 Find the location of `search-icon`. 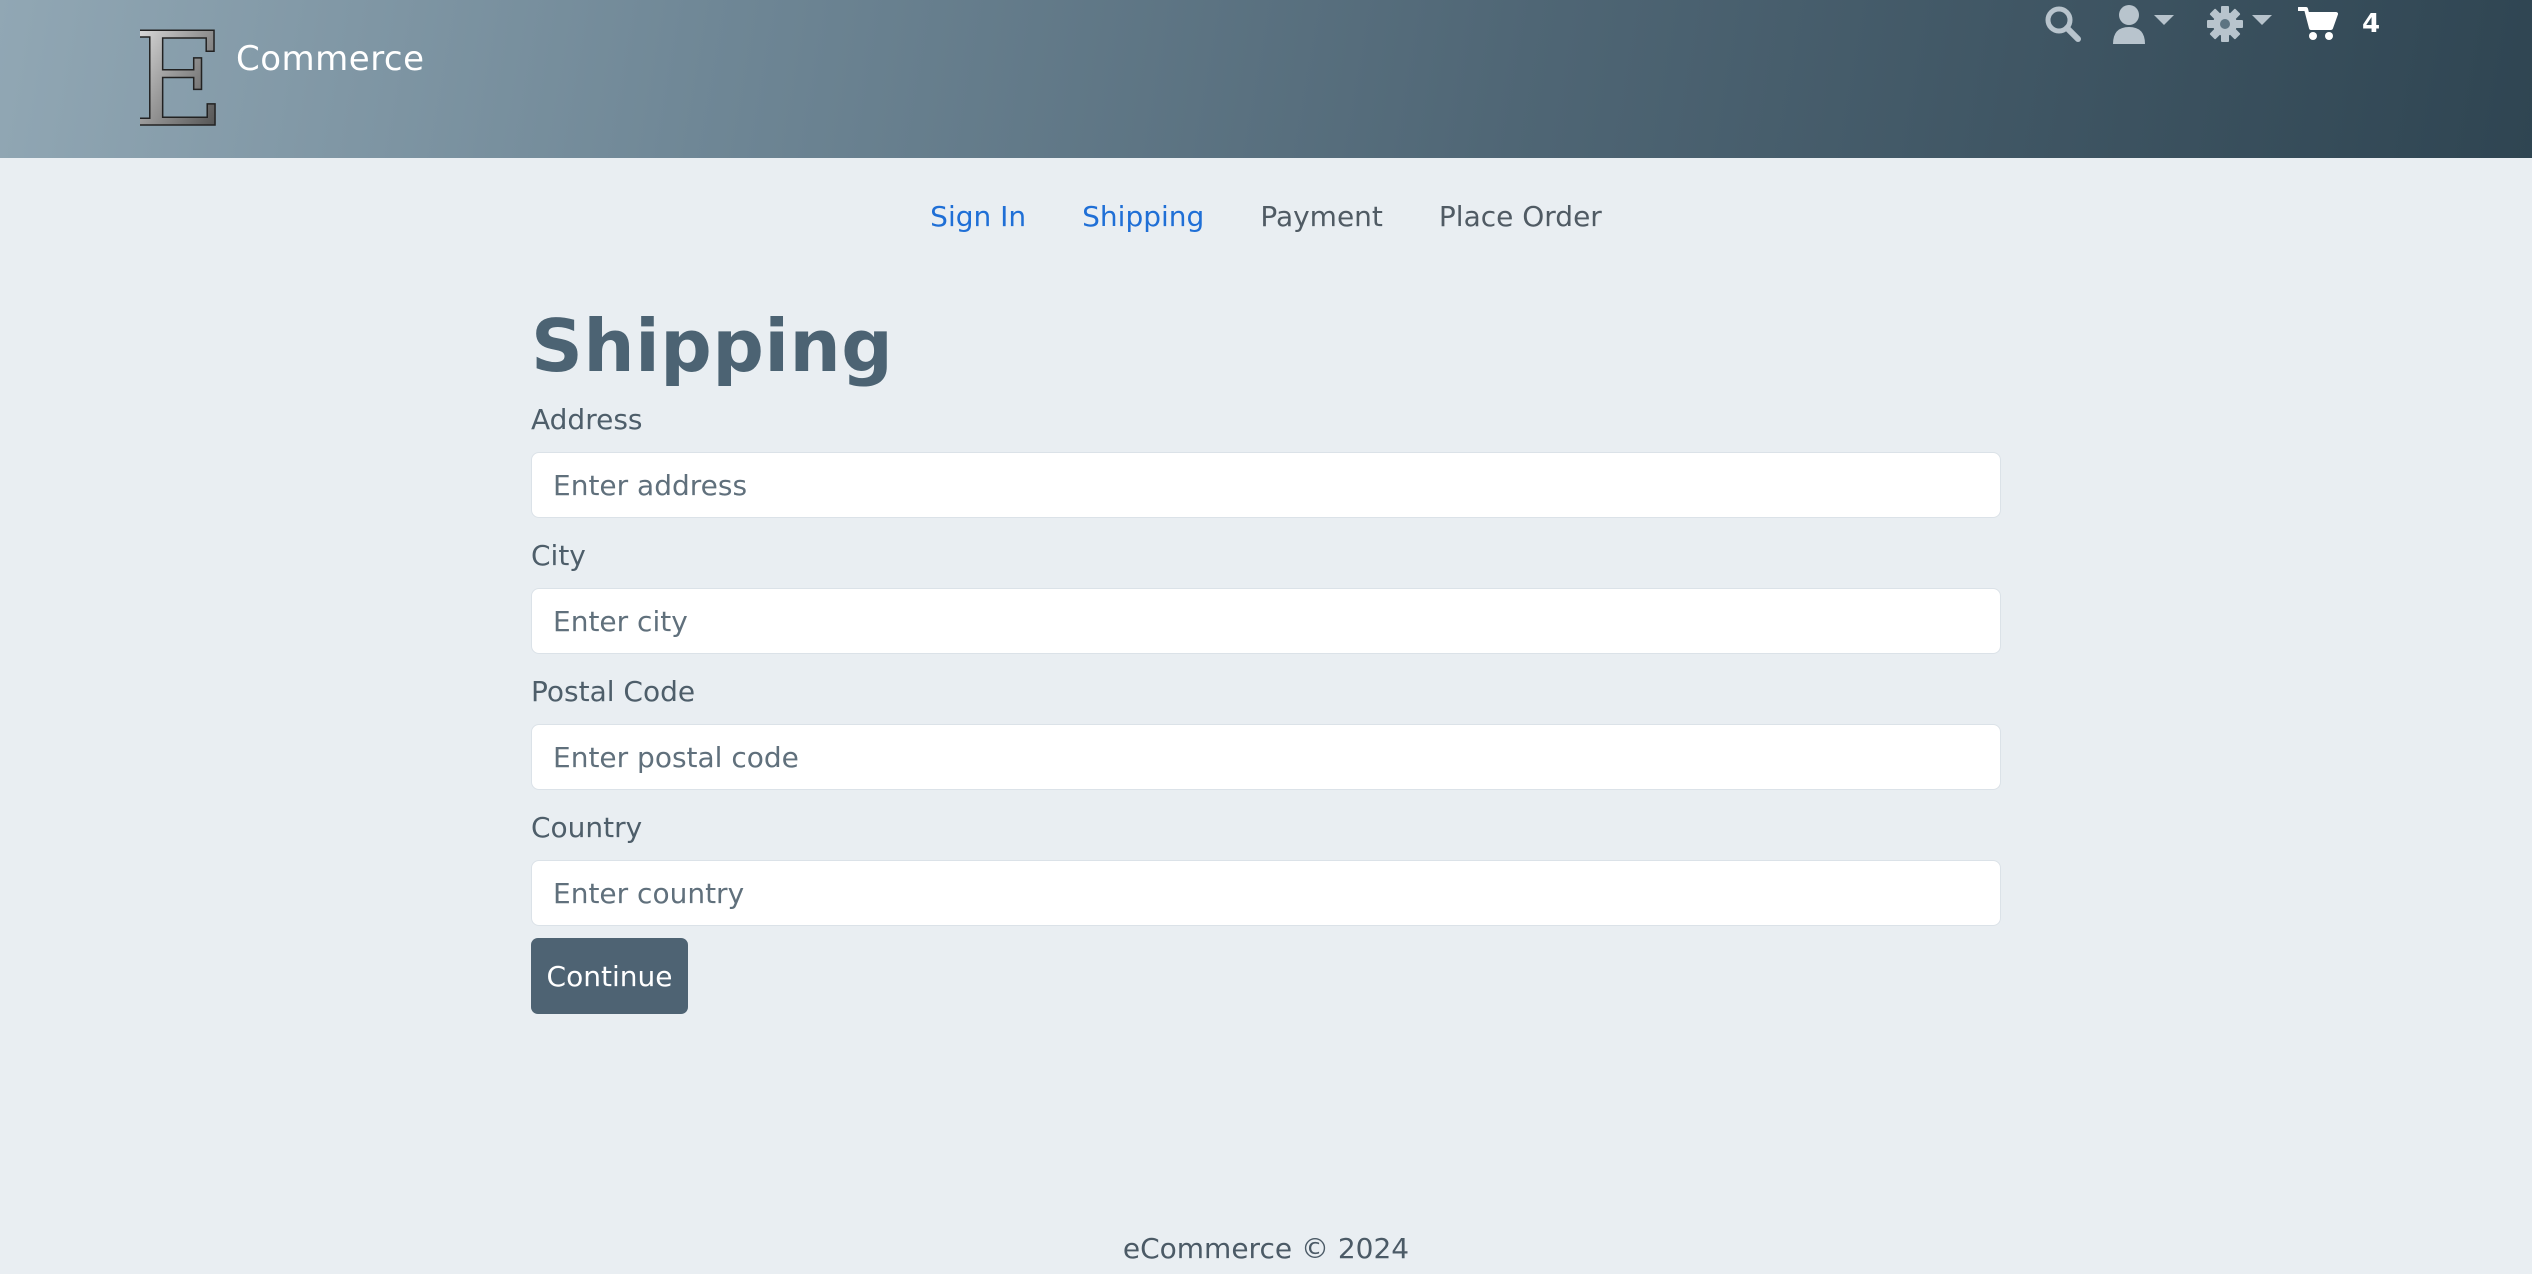

search-icon is located at coordinates (2063, 24).